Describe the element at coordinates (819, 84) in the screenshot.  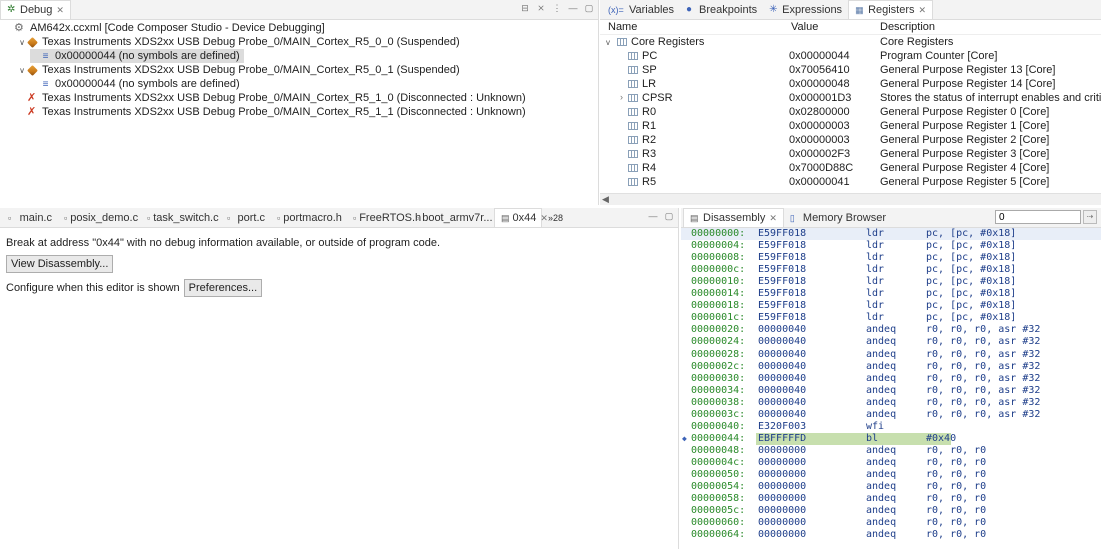
I see `register-value: 0x00000048` at that location.